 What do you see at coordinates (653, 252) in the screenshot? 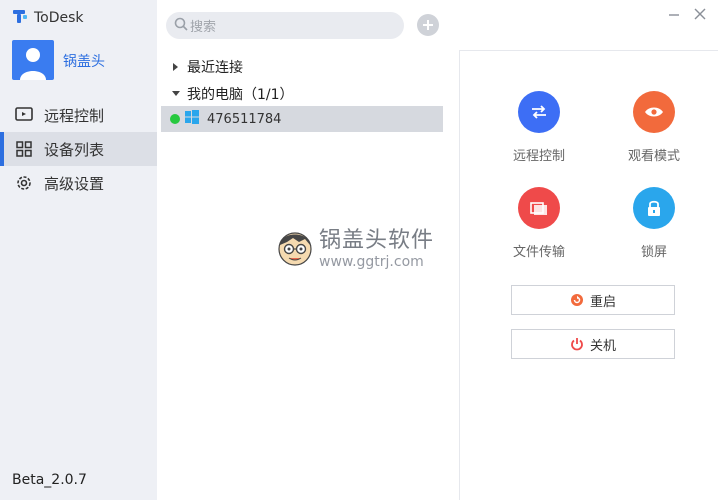
I see `action-label: 锁屏` at bounding box center [653, 252].